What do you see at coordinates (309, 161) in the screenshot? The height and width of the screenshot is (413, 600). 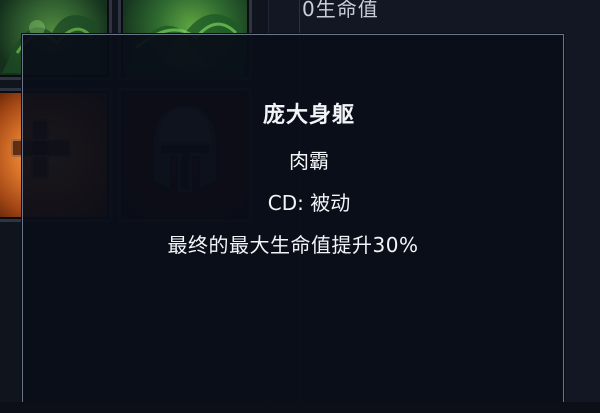 I see `tooltip-type: 肉霸` at bounding box center [309, 161].